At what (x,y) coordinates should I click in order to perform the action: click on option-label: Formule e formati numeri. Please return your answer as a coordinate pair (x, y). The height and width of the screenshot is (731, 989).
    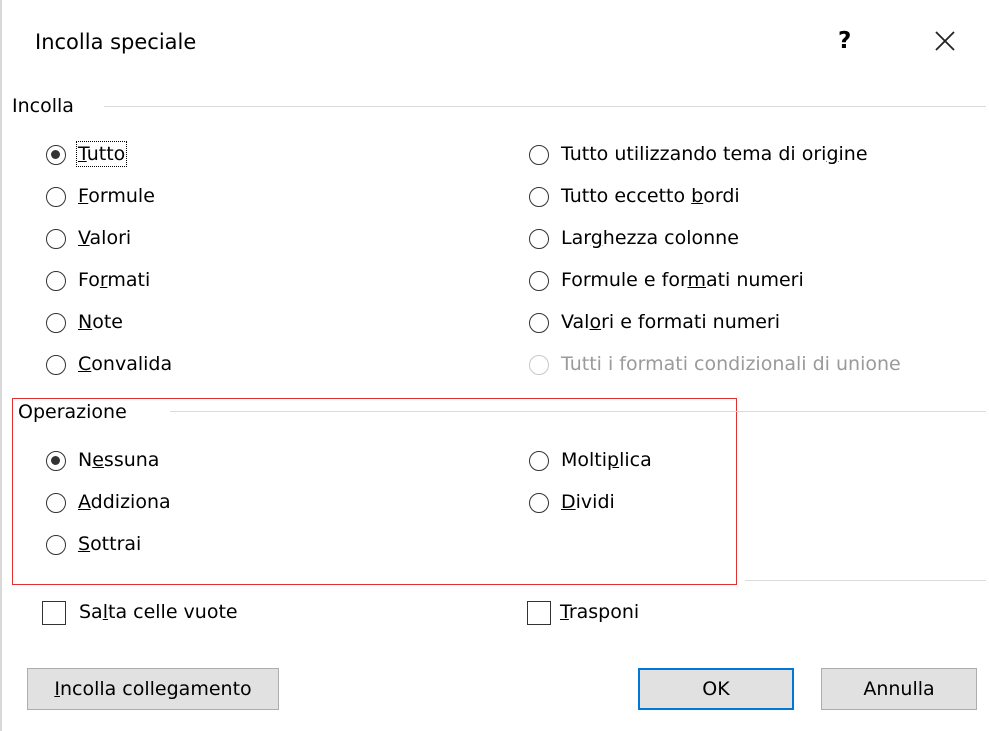
    Looking at the image, I should click on (682, 280).